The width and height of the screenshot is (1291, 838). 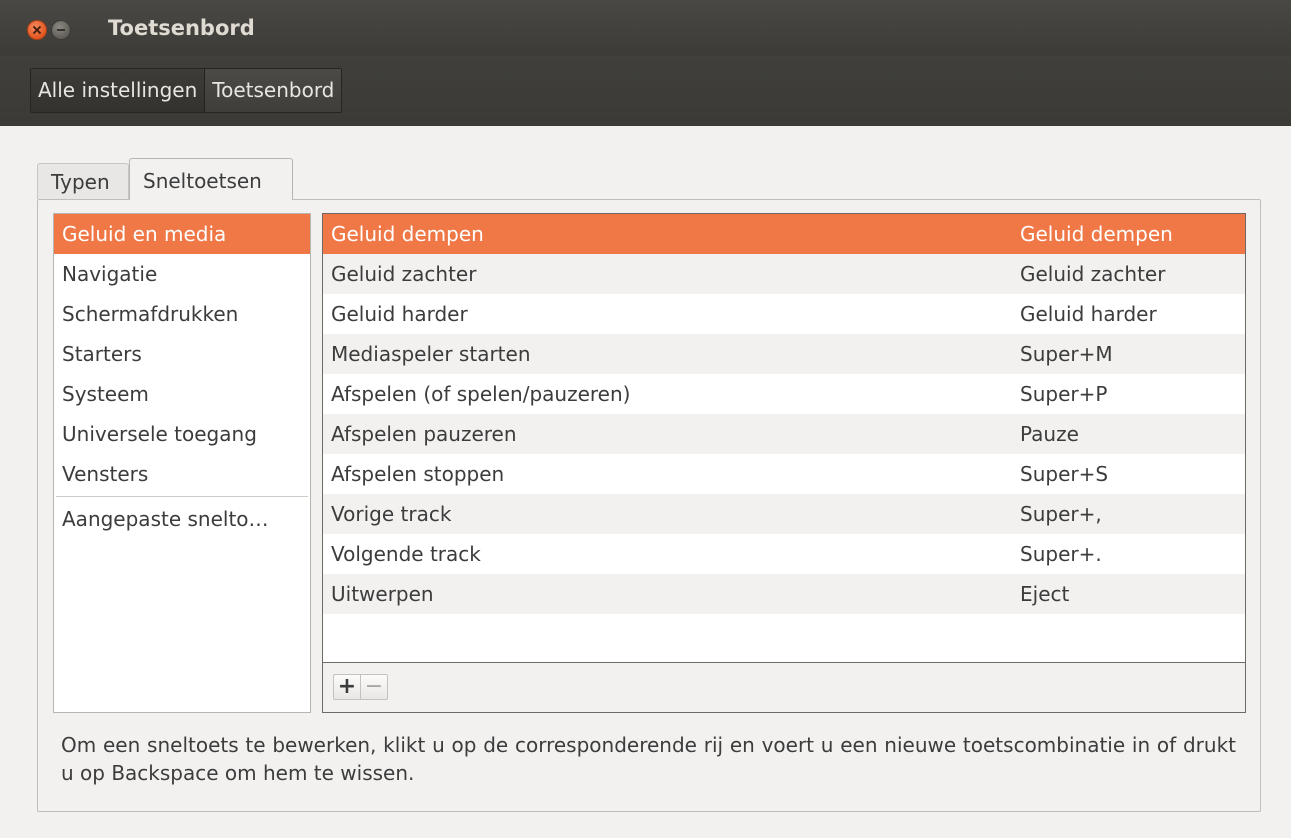 What do you see at coordinates (382, 594) in the screenshot?
I see `shortcut-action: Uitwerpen` at bounding box center [382, 594].